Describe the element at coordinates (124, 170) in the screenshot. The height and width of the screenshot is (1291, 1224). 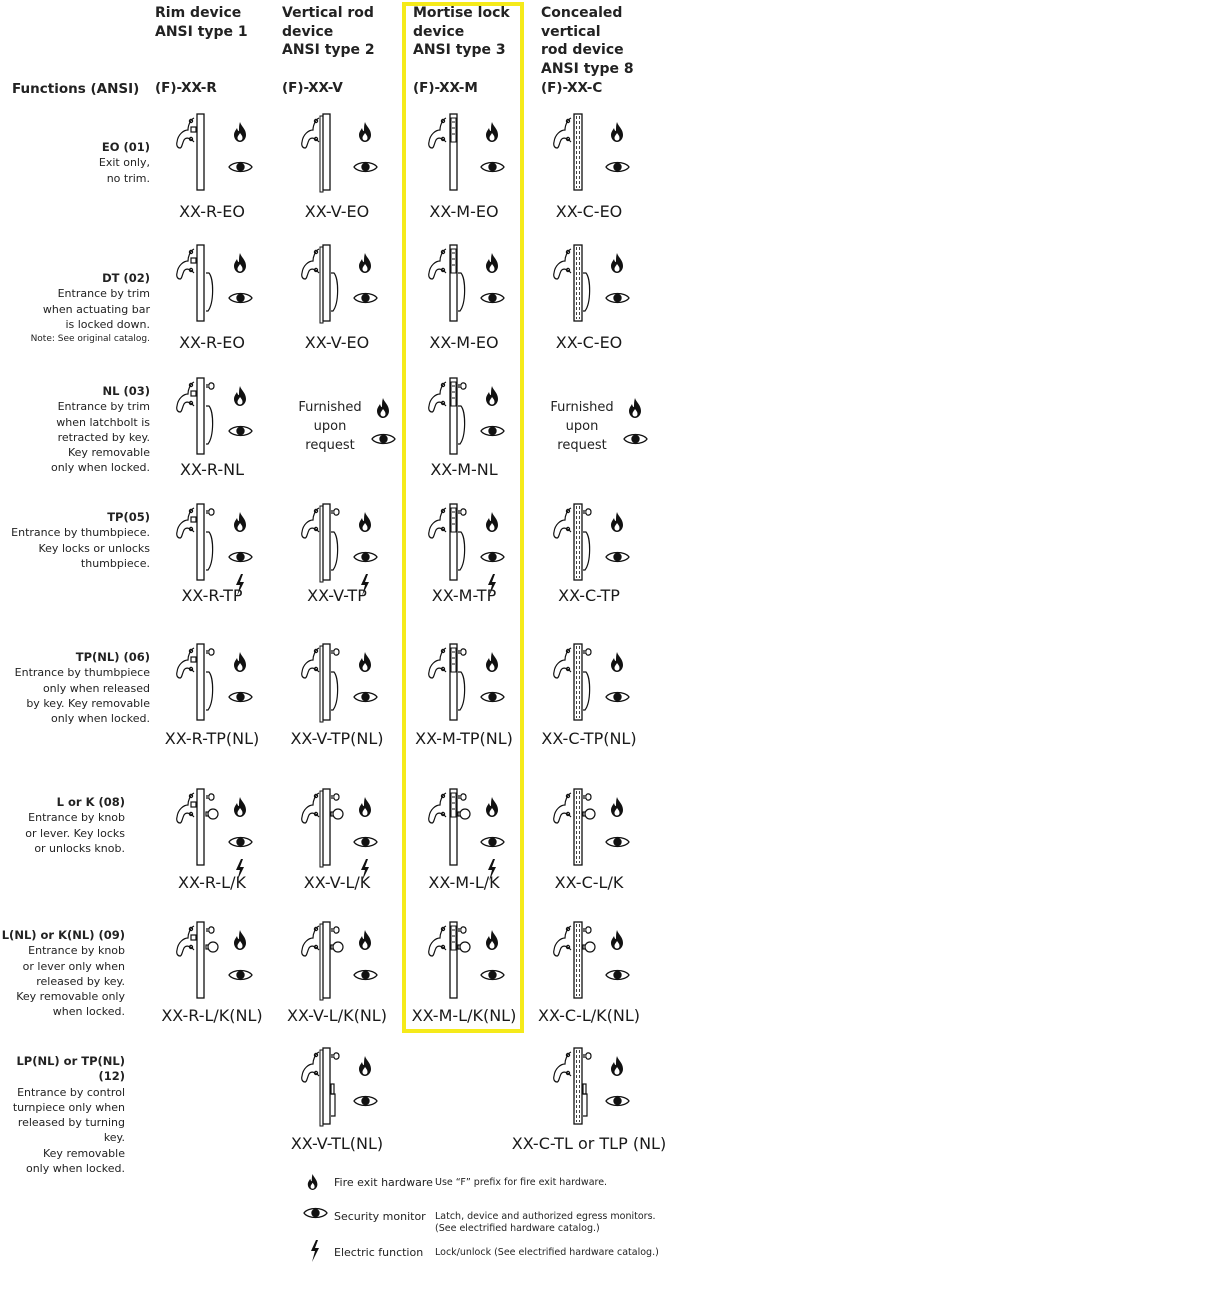
I see `function-text: Exit only, no trim.` at that location.